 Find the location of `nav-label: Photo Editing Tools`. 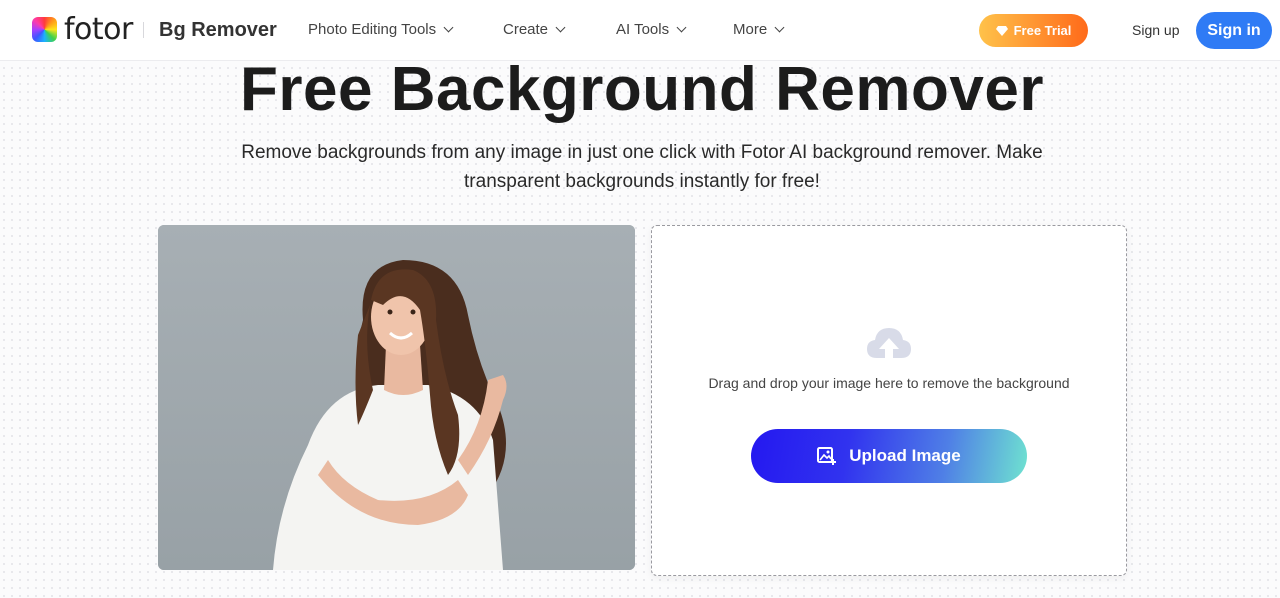

nav-label: Photo Editing Tools is located at coordinates (372, 29).